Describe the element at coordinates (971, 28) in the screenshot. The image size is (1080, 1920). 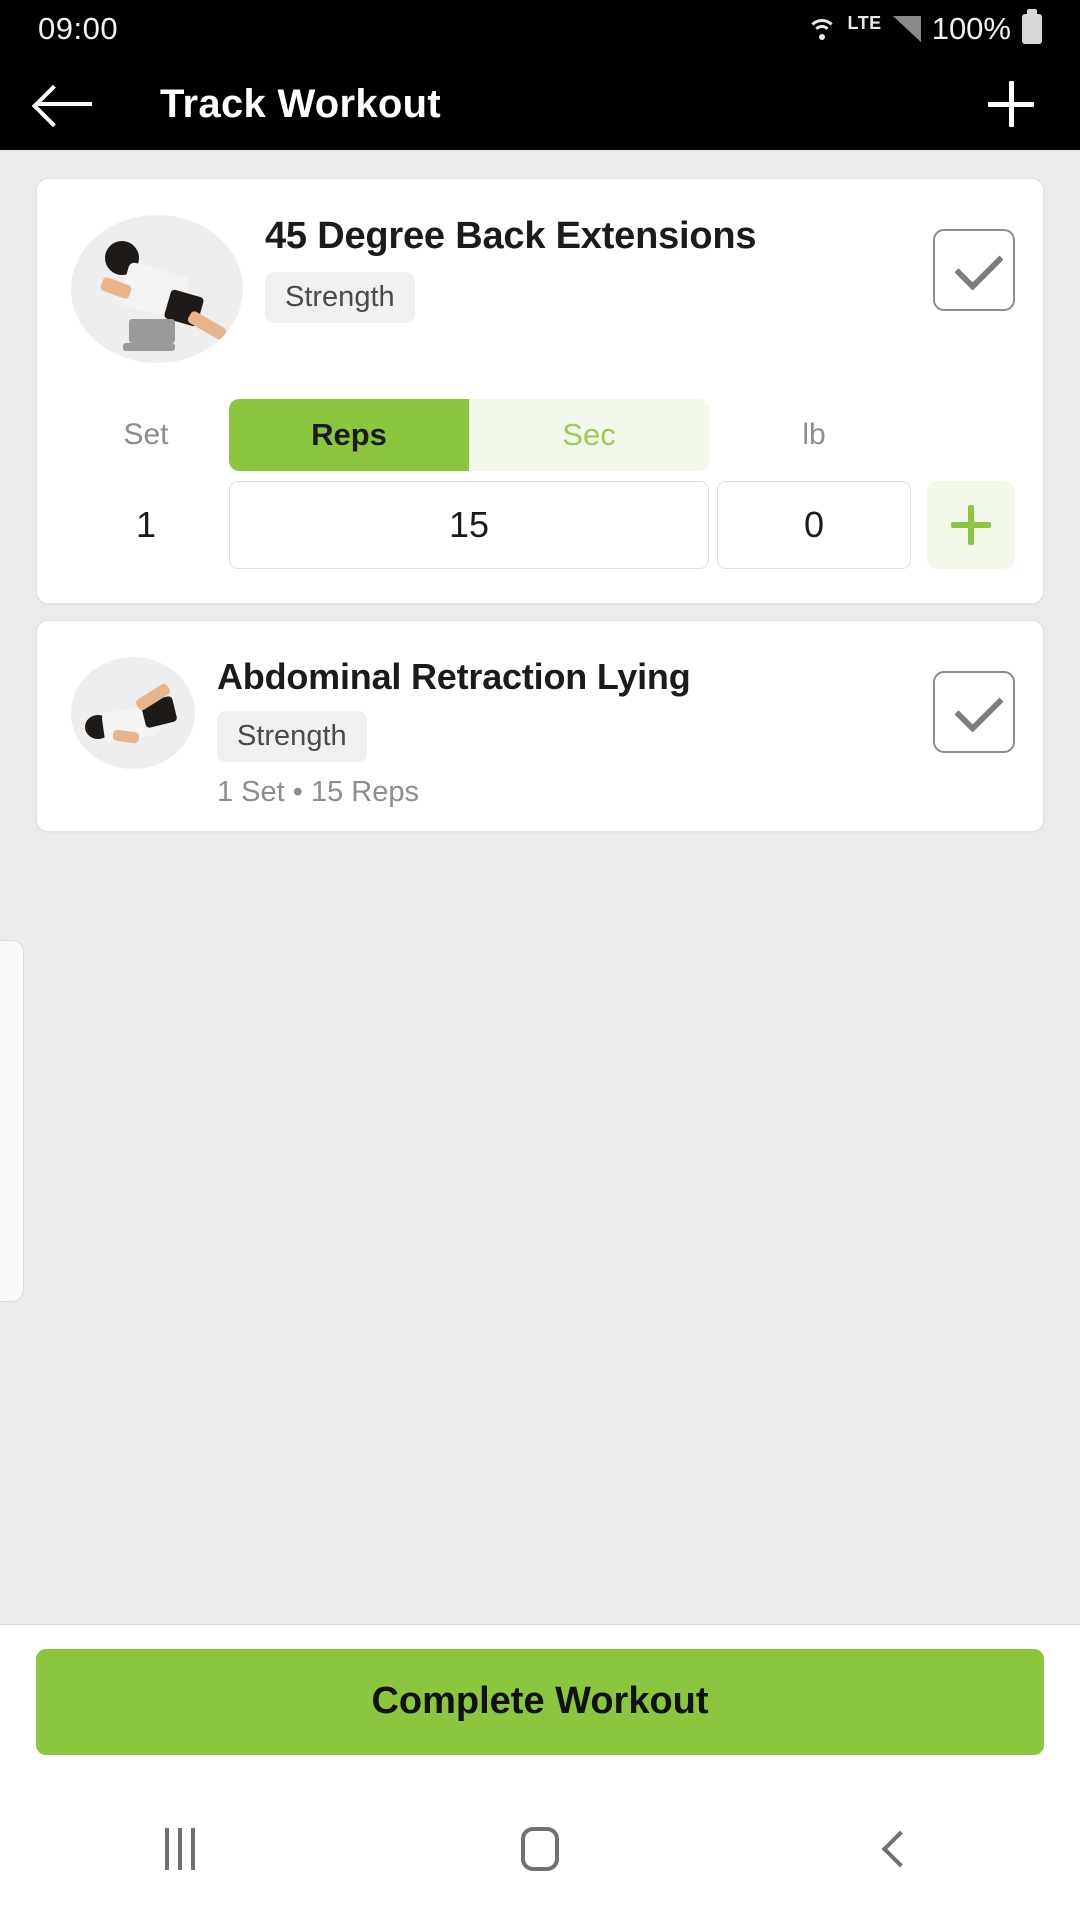
I see `battery-percent-label: 100%` at that location.